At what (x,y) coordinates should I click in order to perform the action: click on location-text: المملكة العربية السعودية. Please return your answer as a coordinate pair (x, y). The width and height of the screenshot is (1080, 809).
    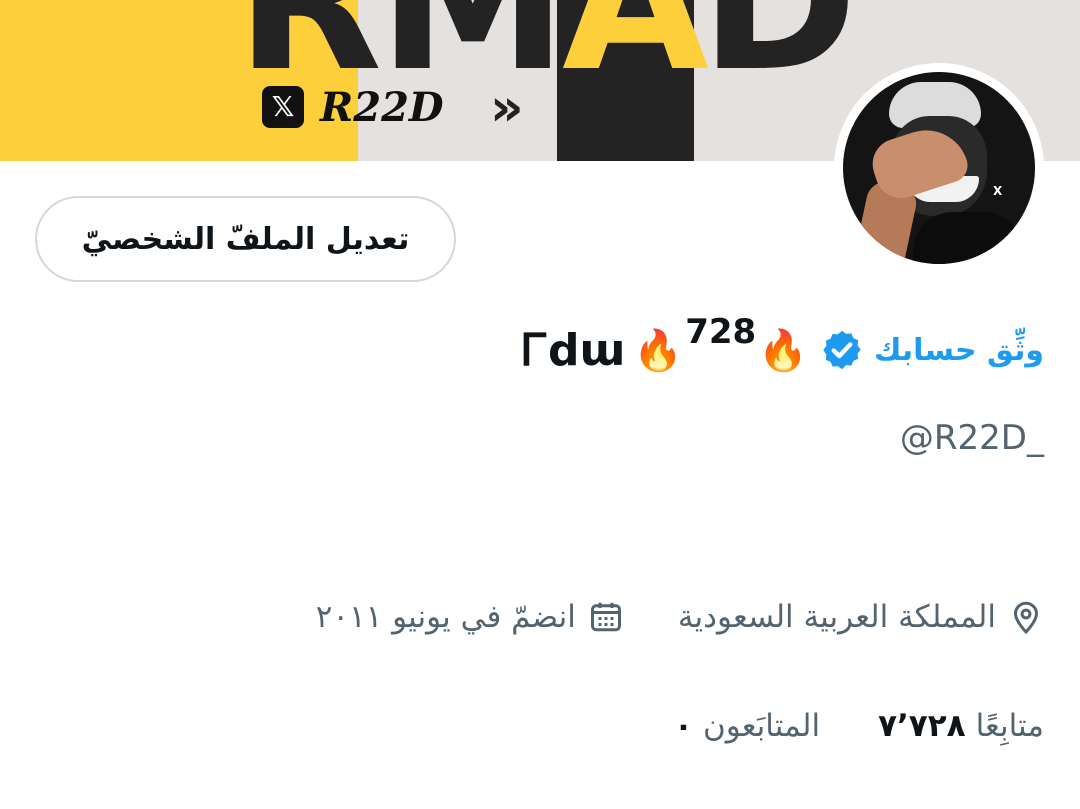
    Looking at the image, I should click on (836, 617).